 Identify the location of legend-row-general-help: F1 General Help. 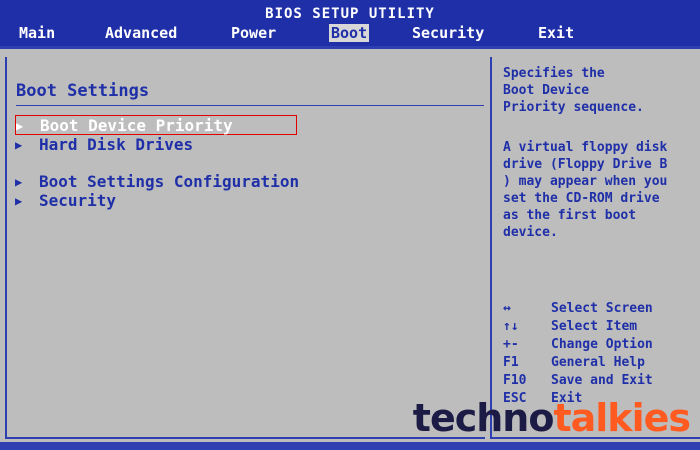
(578, 363).